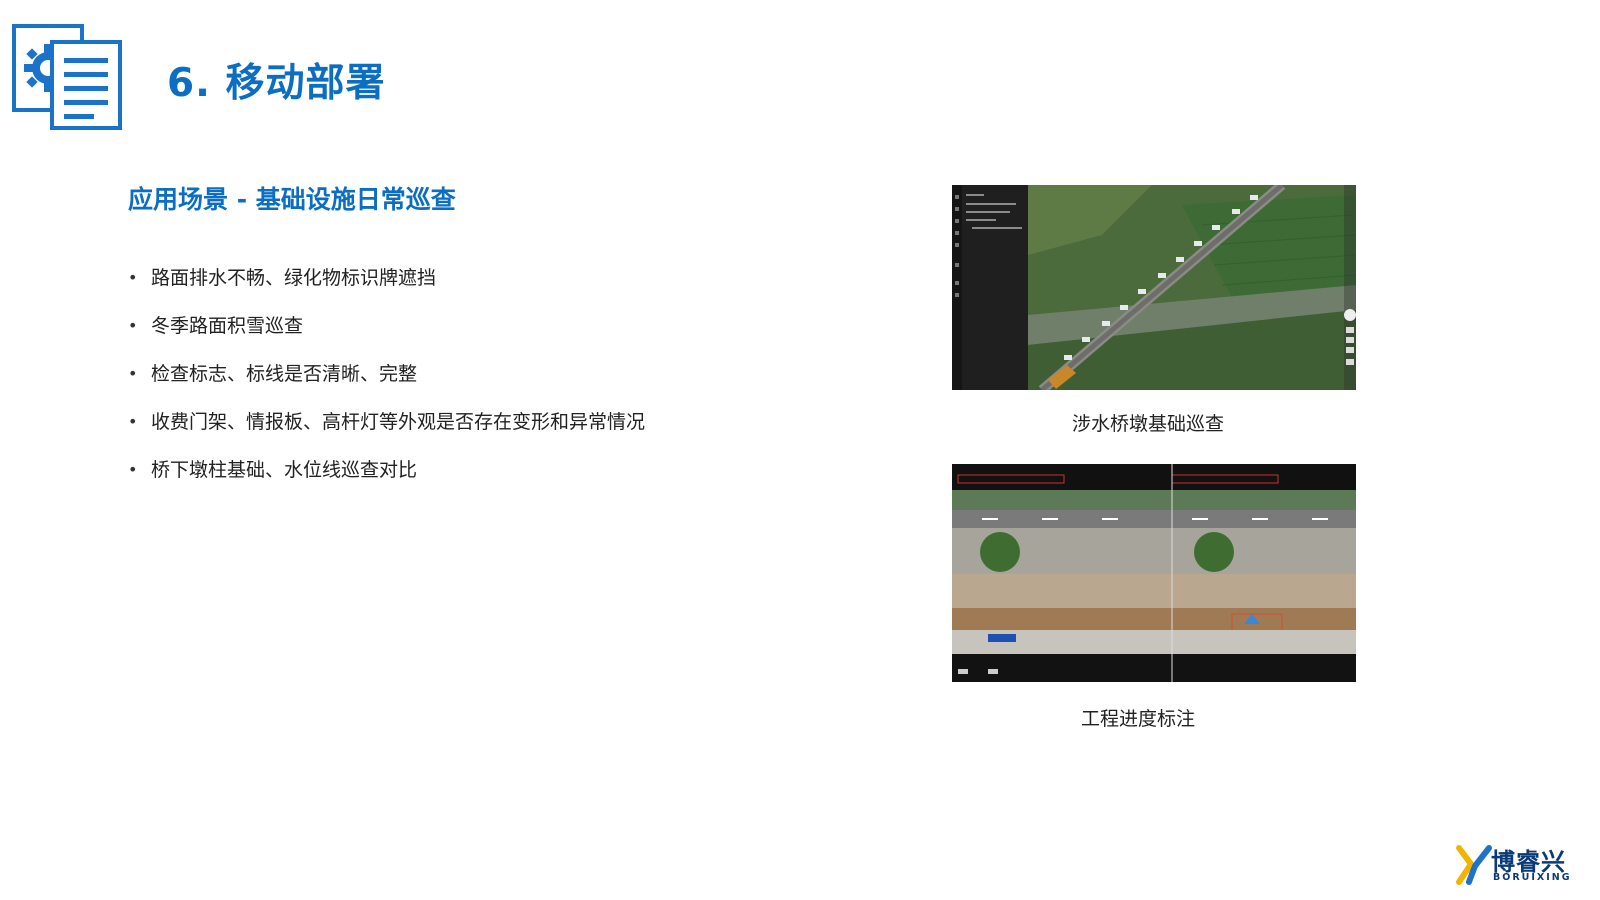  What do you see at coordinates (1515, 864) in the screenshot?
I see `company-logo: 博睿兴 BORUIXING` at bounding box center [1515, 864].